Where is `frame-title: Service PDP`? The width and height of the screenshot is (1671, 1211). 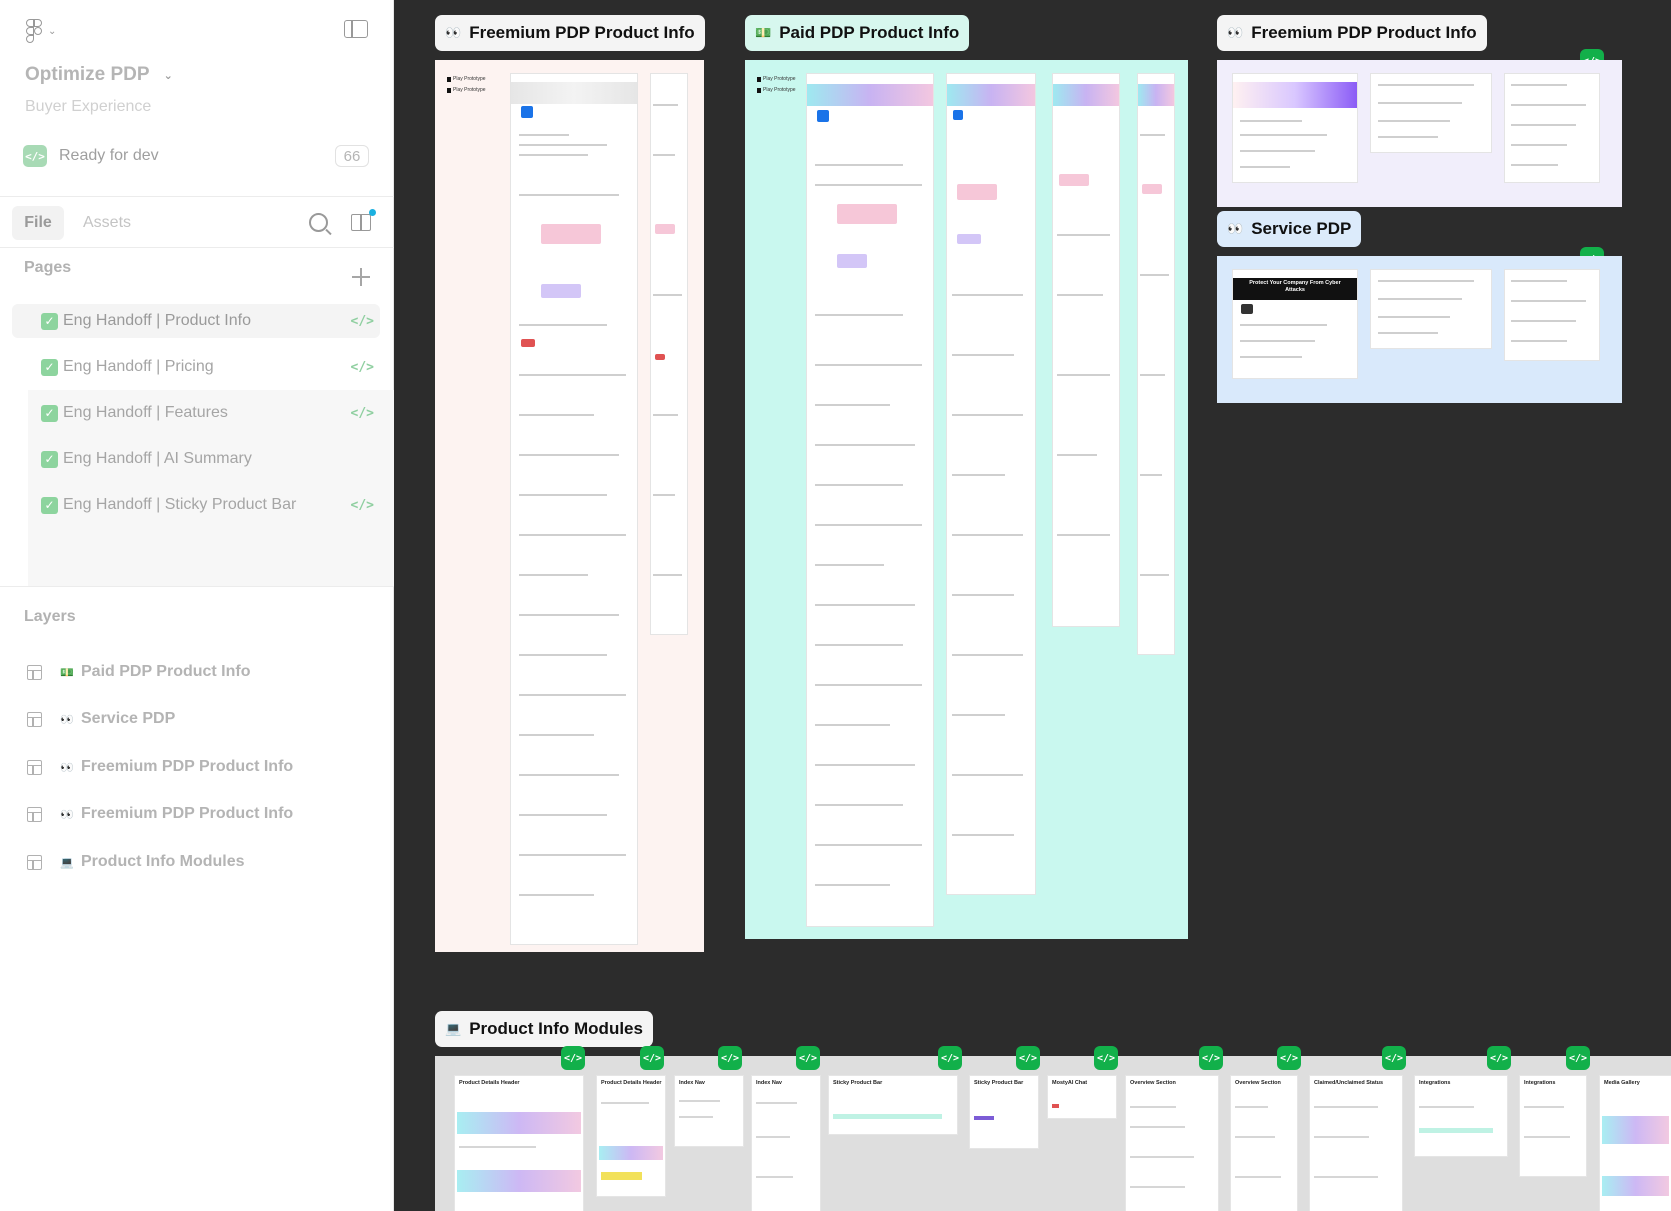 frame-title: Service PDP is located at coordinates (1301, 228).